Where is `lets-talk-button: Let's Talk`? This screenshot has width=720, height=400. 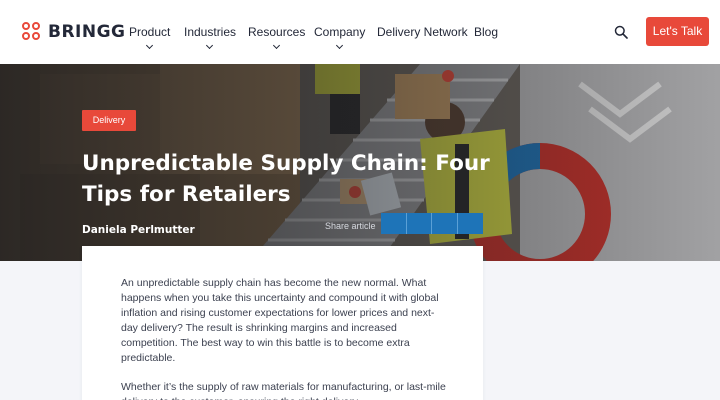 lets-talk-button: Let's Talk is located at coordinates (677, 31).